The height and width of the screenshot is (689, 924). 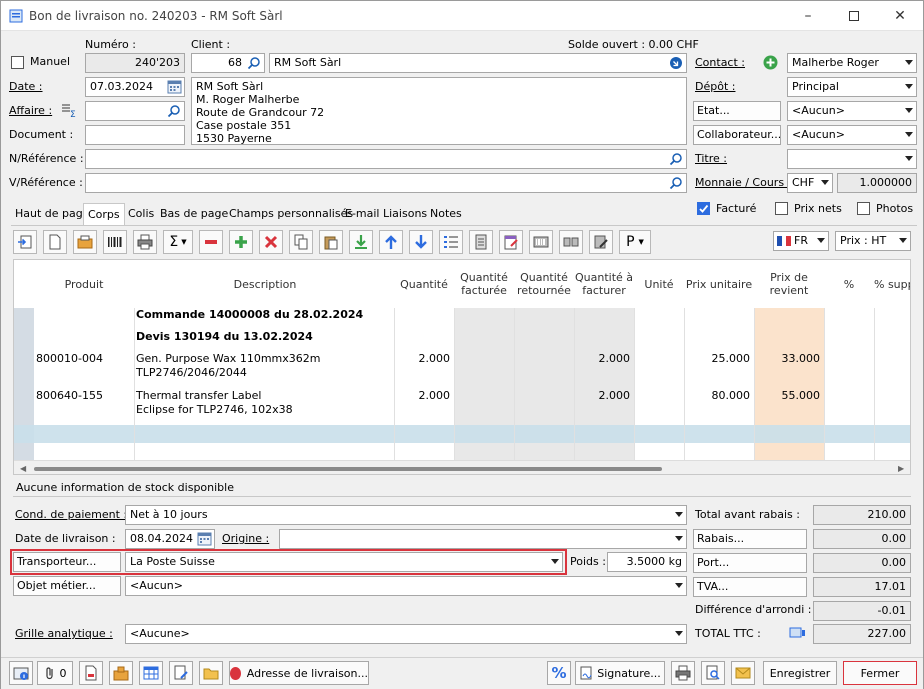 What do you see at coordinates (635, 242) in the screenshot?
I see `p-dropdown: P ▼` at bounding box center [635, 242].